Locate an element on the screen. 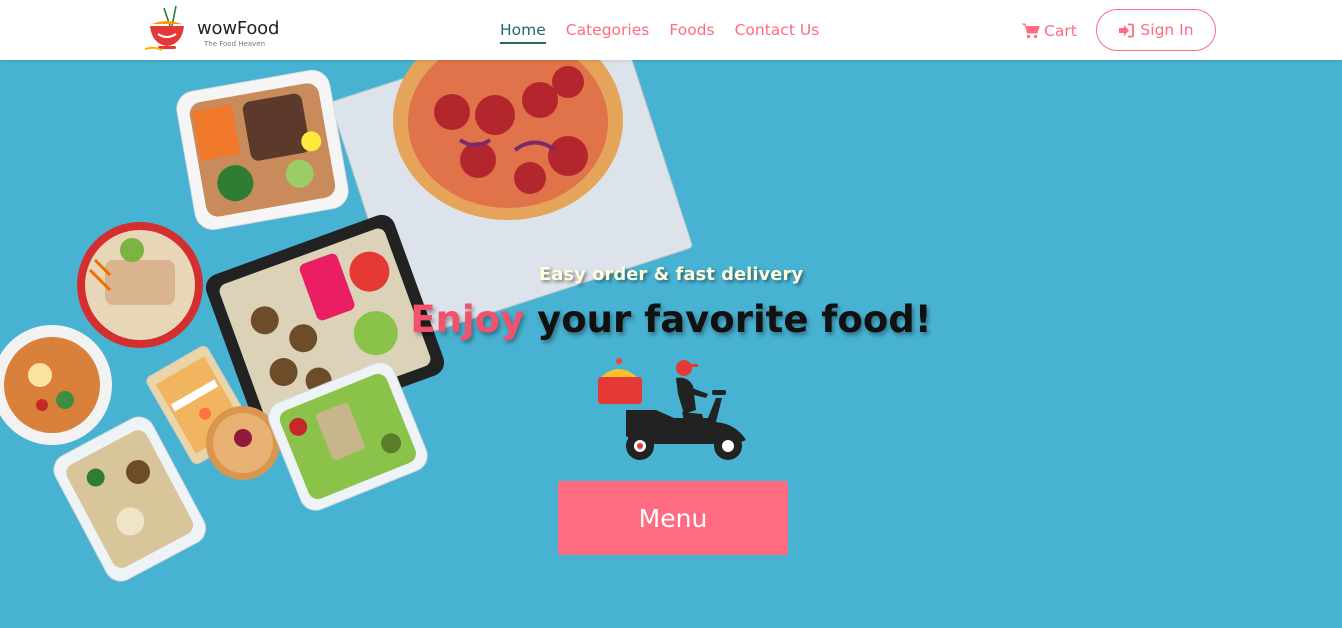  hero-tagline-text: Easy order & fast delivery is located at coordinates (671, 274).